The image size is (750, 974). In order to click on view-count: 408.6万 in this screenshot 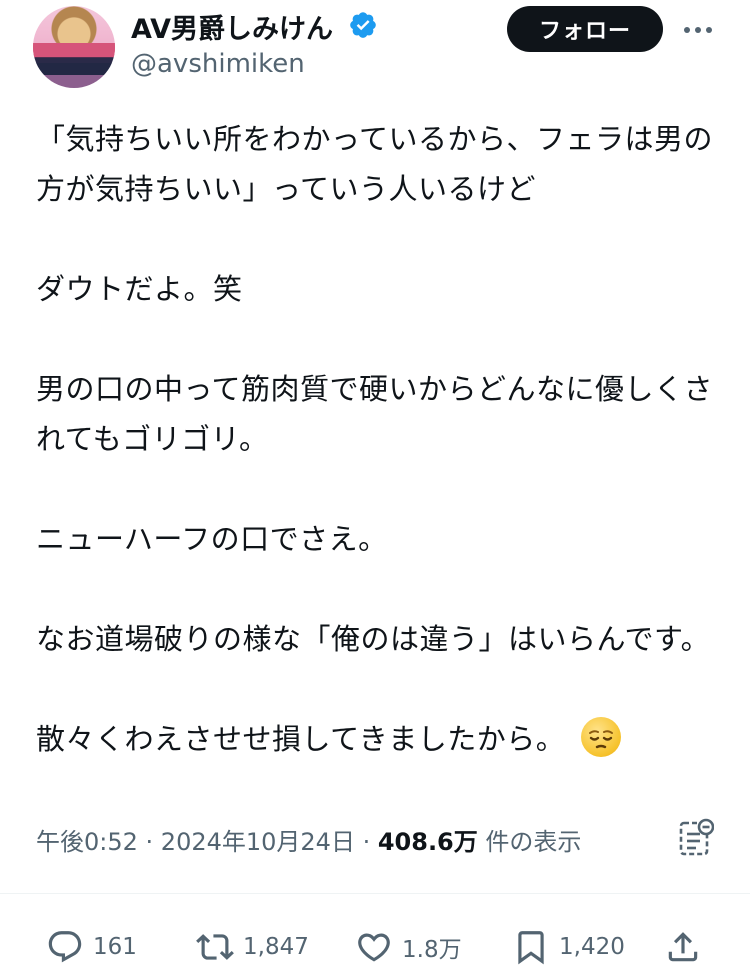, I will do `click(427, 842)`.